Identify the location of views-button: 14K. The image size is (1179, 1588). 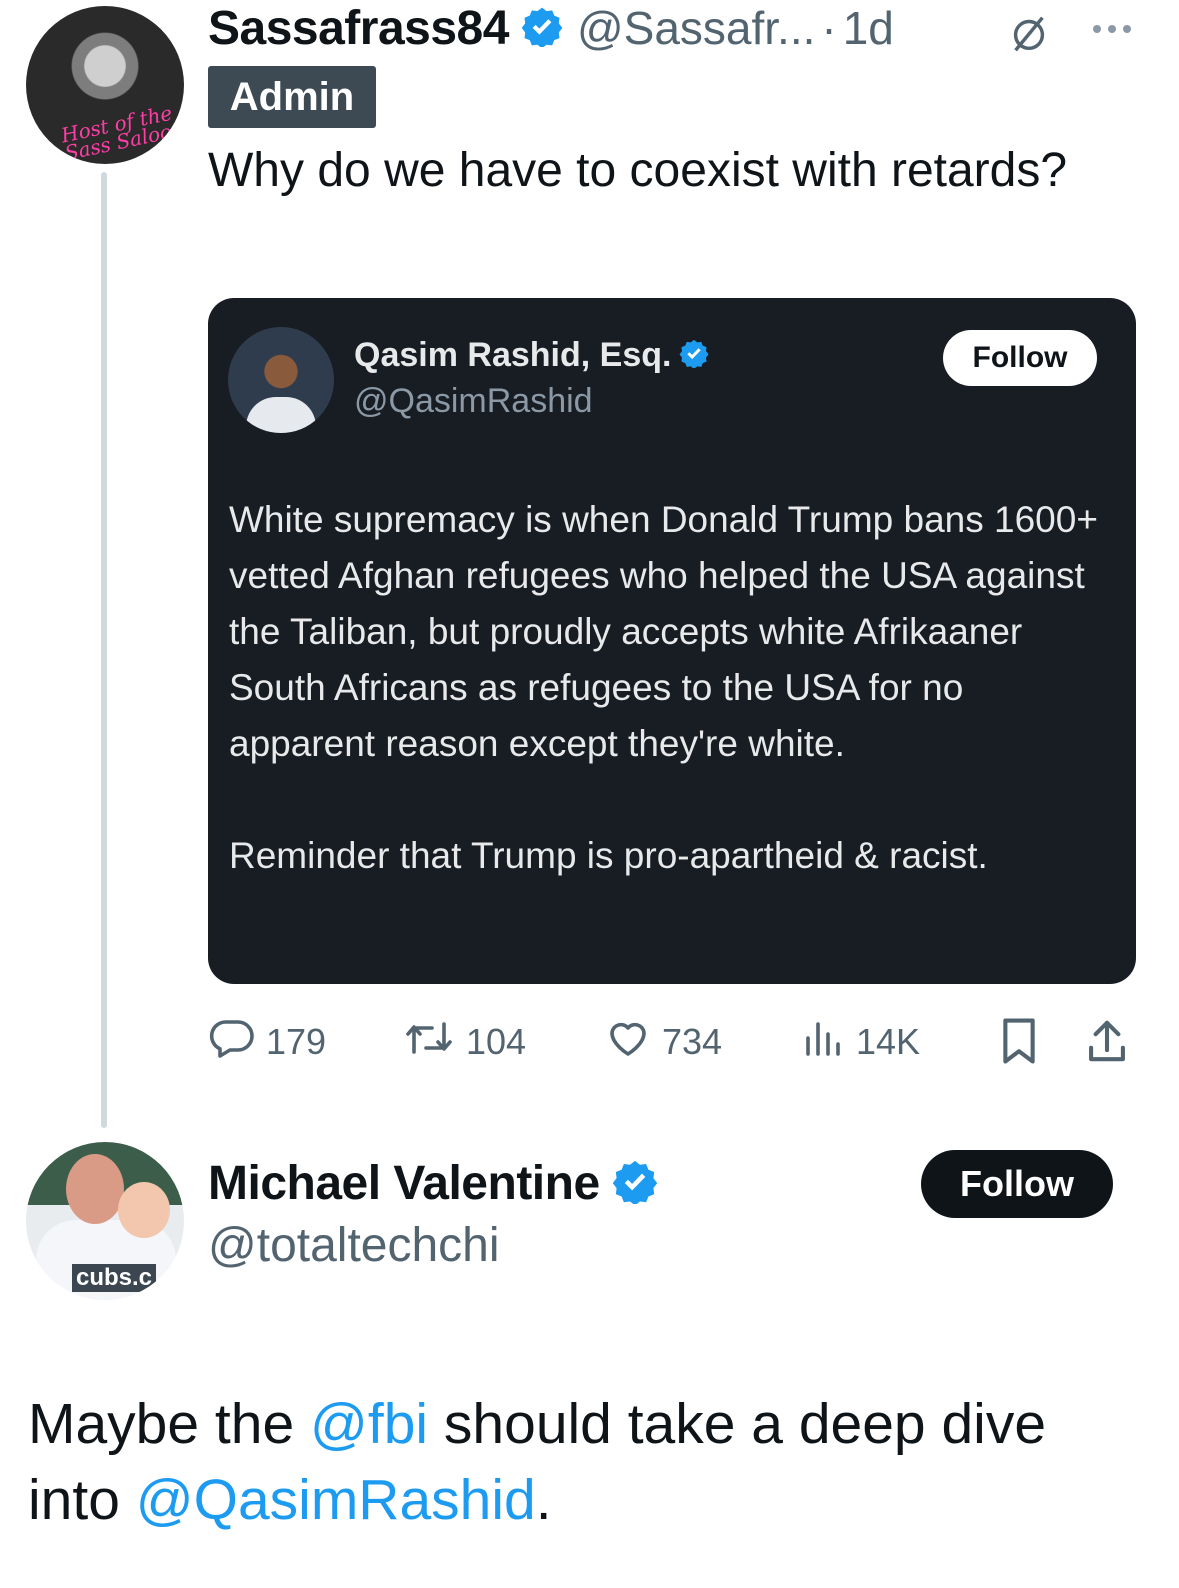
(861, 1042).